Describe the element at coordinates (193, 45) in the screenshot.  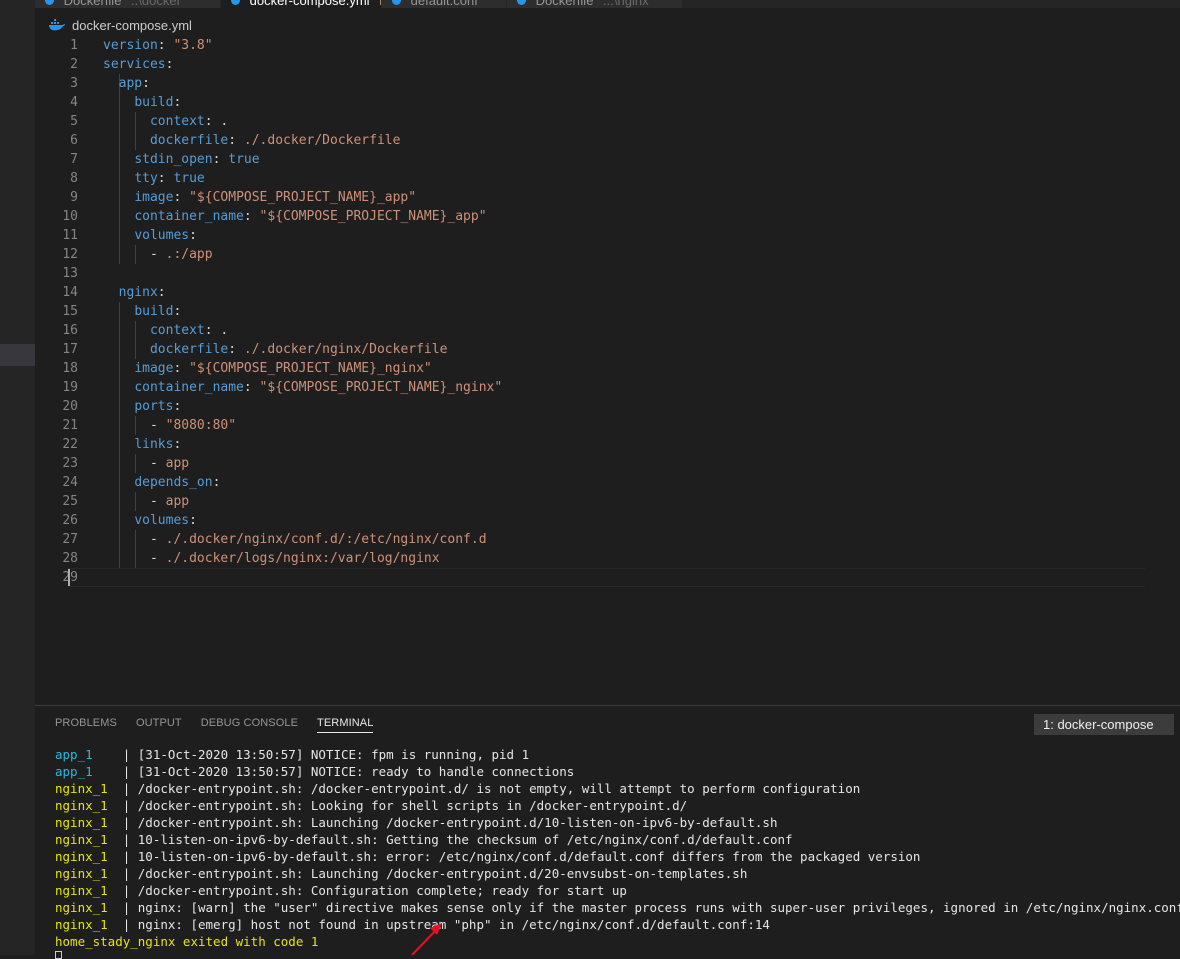
I see `code-token: "3.8"` at that location.